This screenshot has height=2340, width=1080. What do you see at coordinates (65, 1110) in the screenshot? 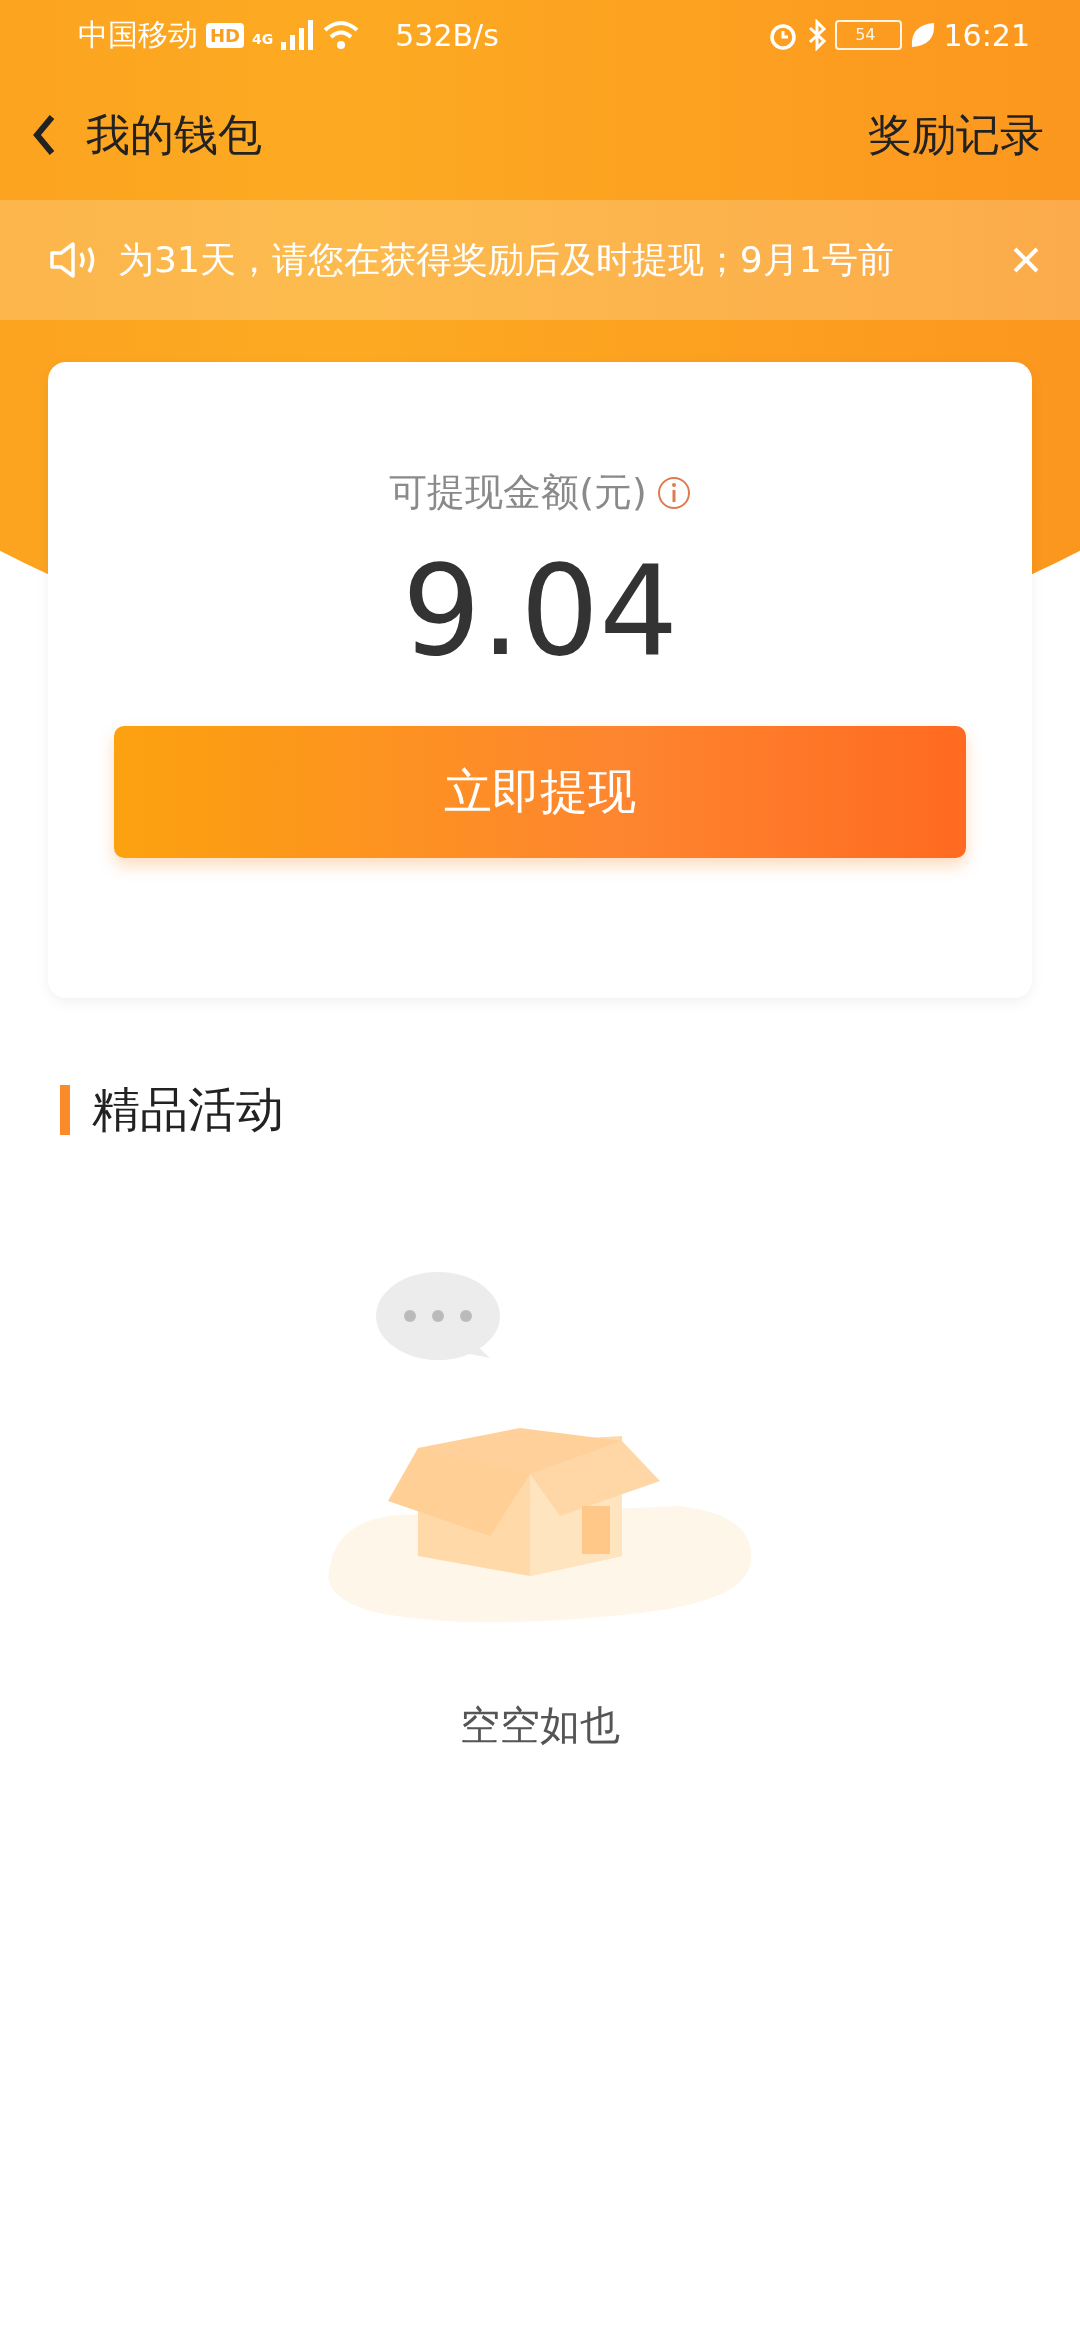
I see `section-accent-bar` at bounding box center [65, 1110].